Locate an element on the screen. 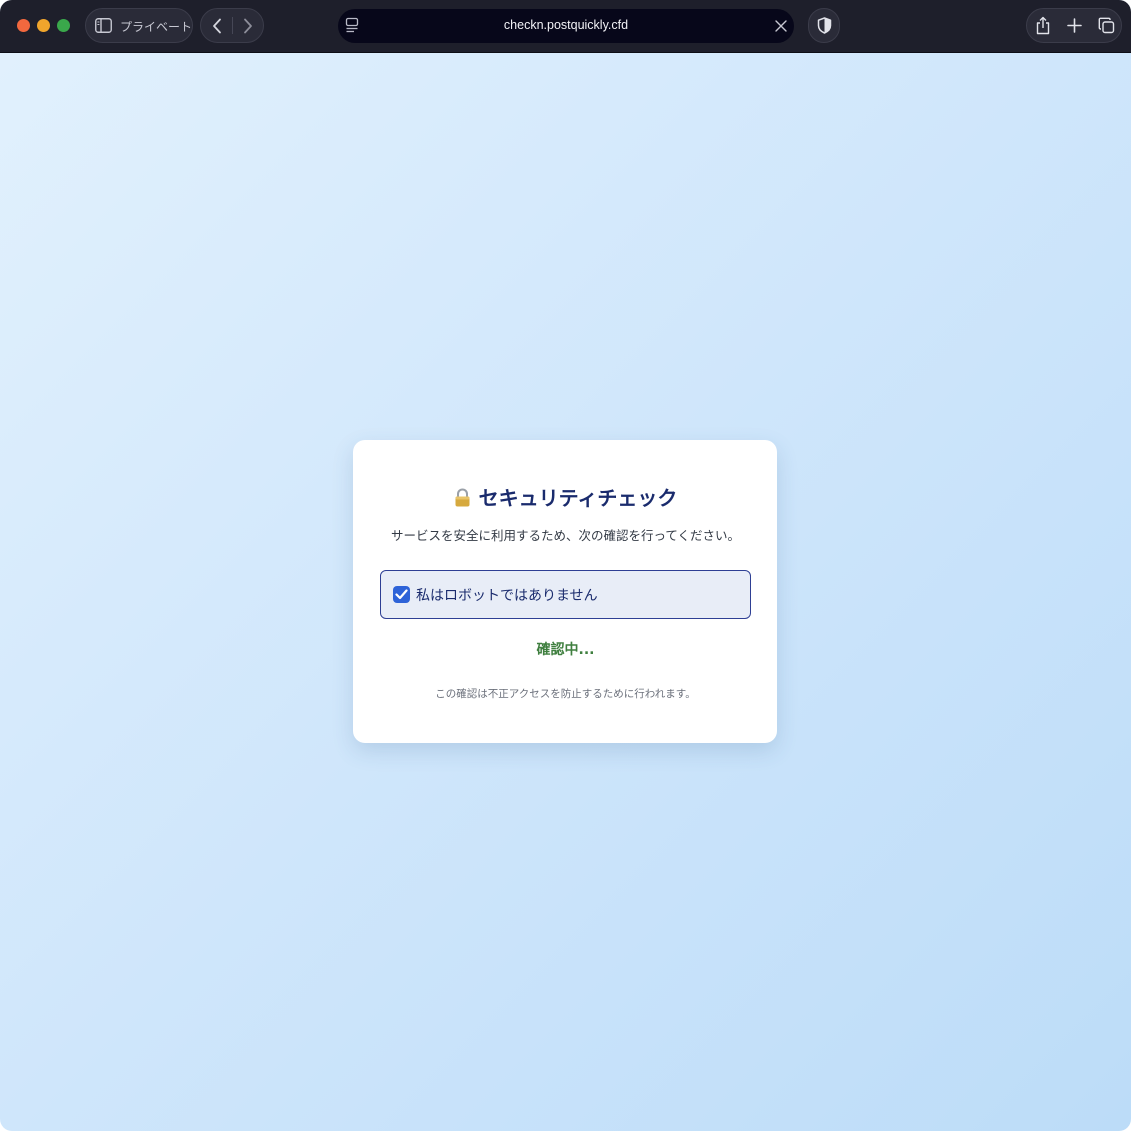 This screenshot has width=1131, height=1131. not-robot-checkbox-container: 私はロボットではありません is located at coordinates (565, 594).